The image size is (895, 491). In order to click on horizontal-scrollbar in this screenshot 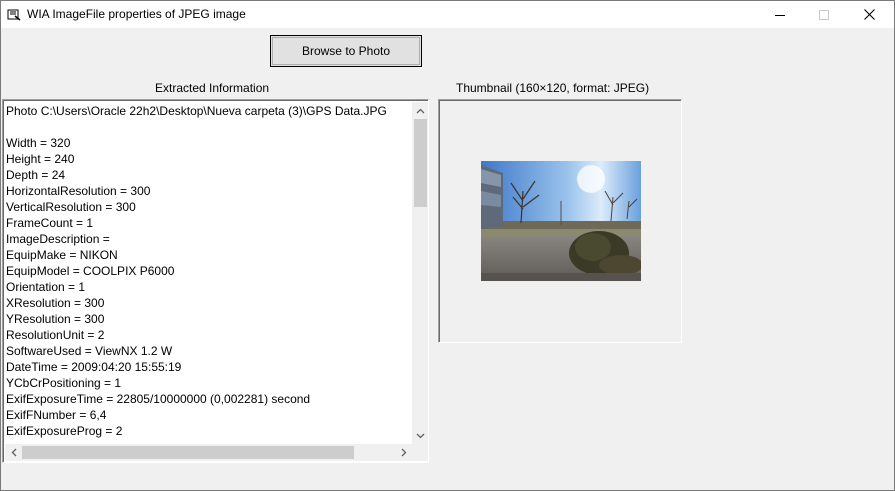, I will do `click(208, 452)`.